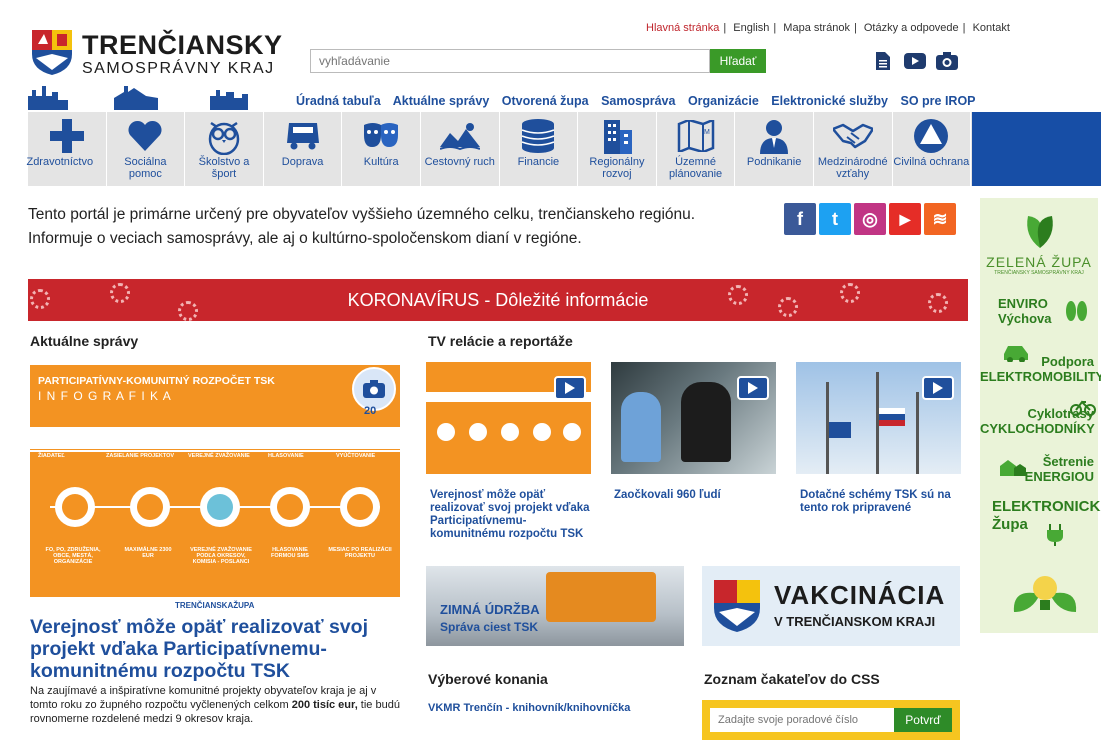  I want to click on category-culture: Kultúra, so click(381, 149).